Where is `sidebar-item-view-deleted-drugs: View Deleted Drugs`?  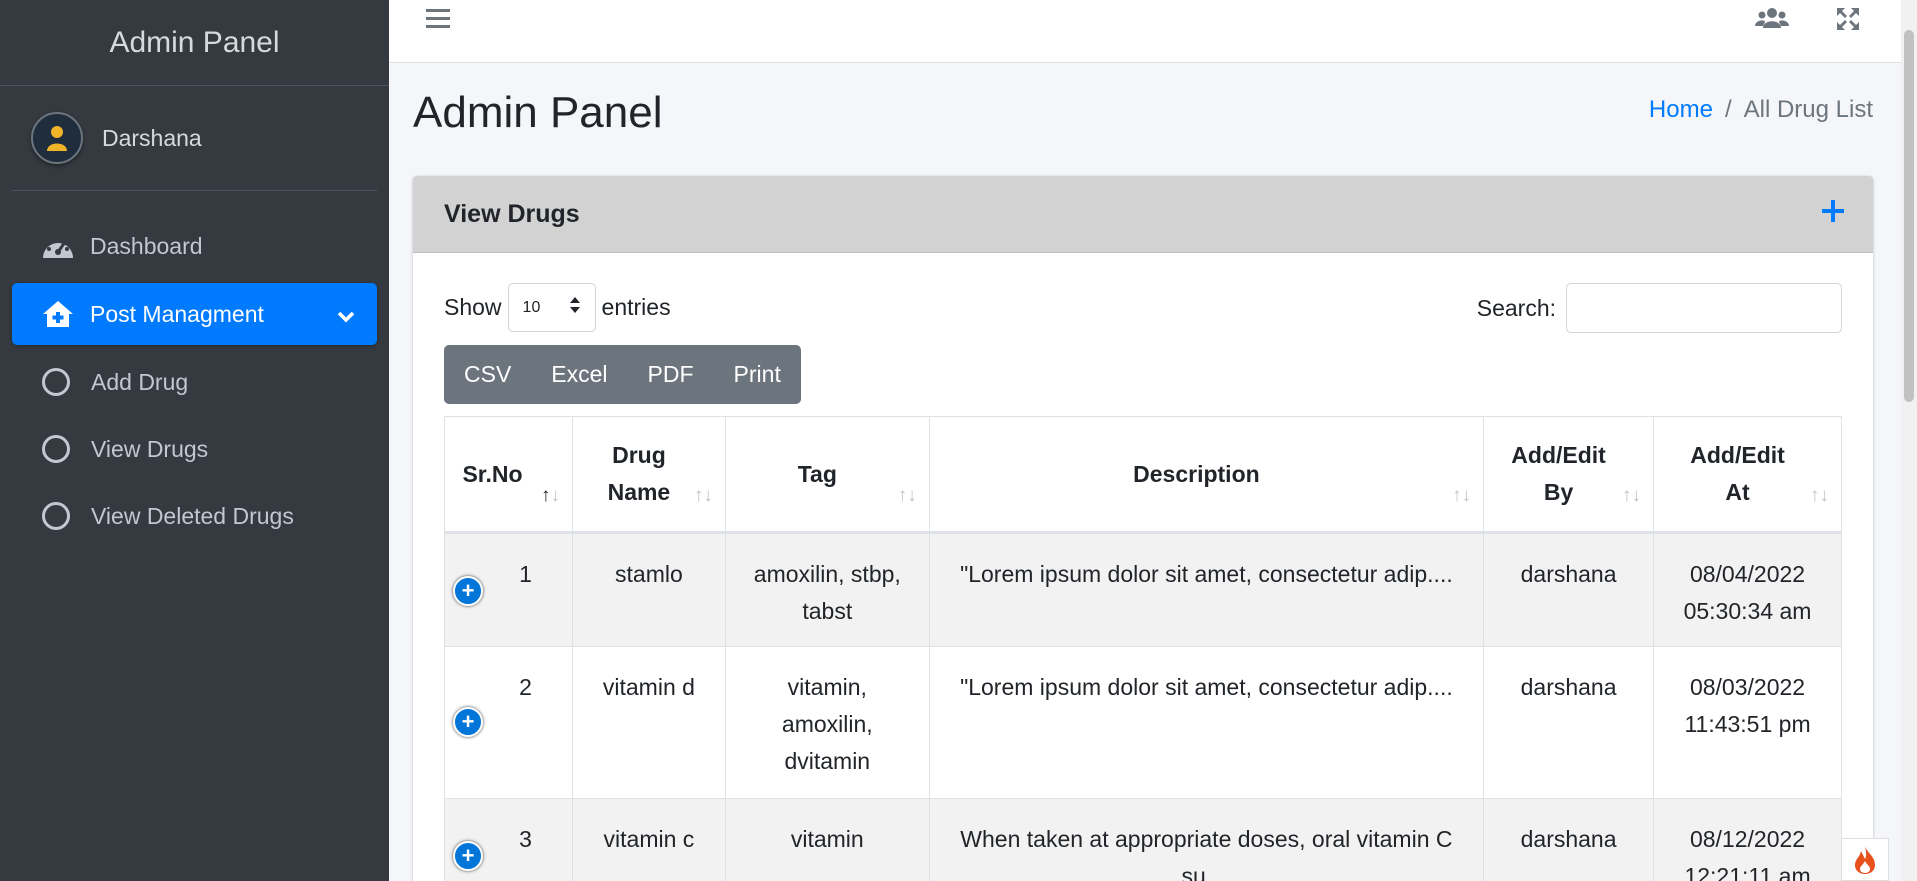
sidebar-item-view-deleted-drugs: View Deleted Drugs is located at coordinates (194, 516).